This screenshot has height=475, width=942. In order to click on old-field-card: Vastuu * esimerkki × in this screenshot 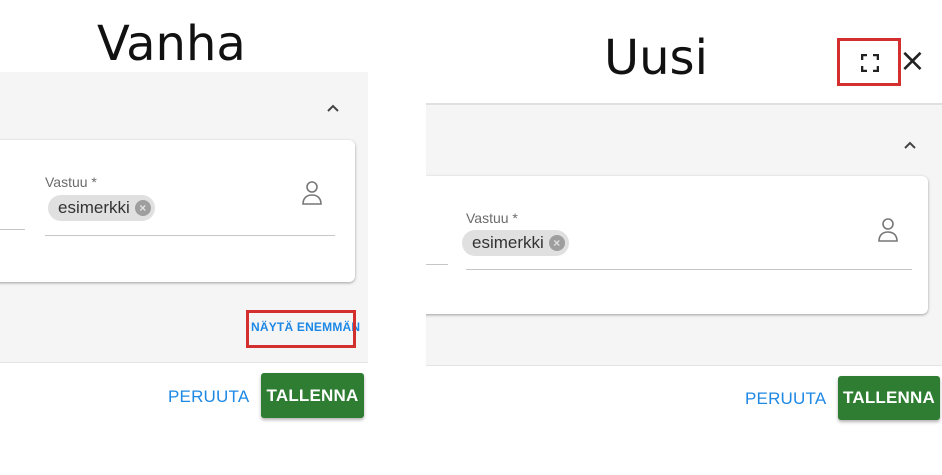, I will do `click(177, 211)`.